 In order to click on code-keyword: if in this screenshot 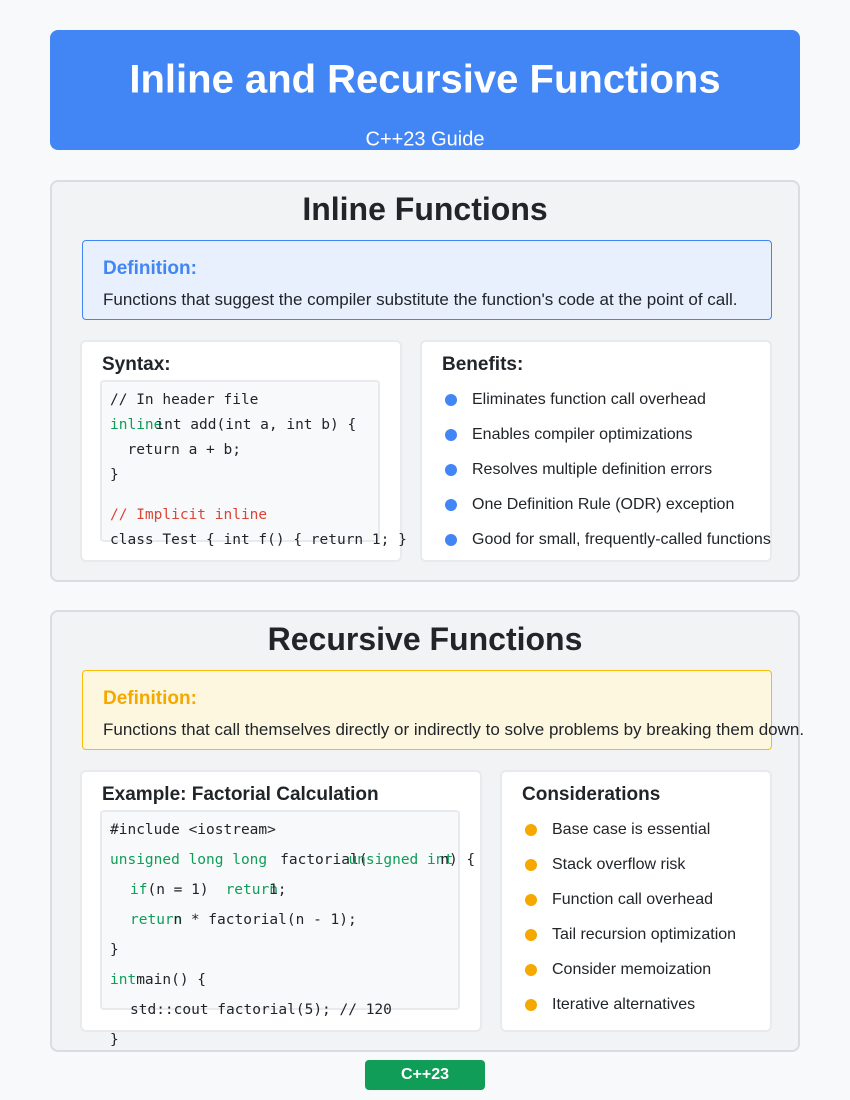, I will do `click(139, 890)`.